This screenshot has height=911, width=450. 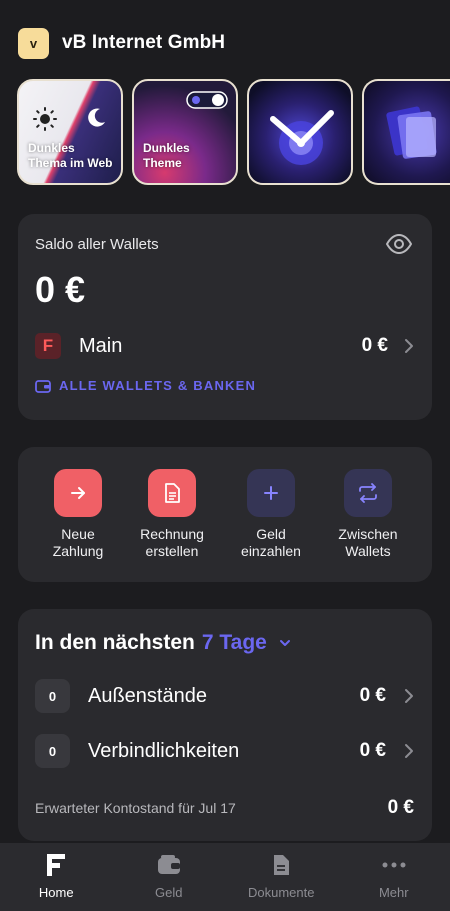 I want to click on upcoming-title: In den nächsten 7 Tage, so click(x=163, y=643).